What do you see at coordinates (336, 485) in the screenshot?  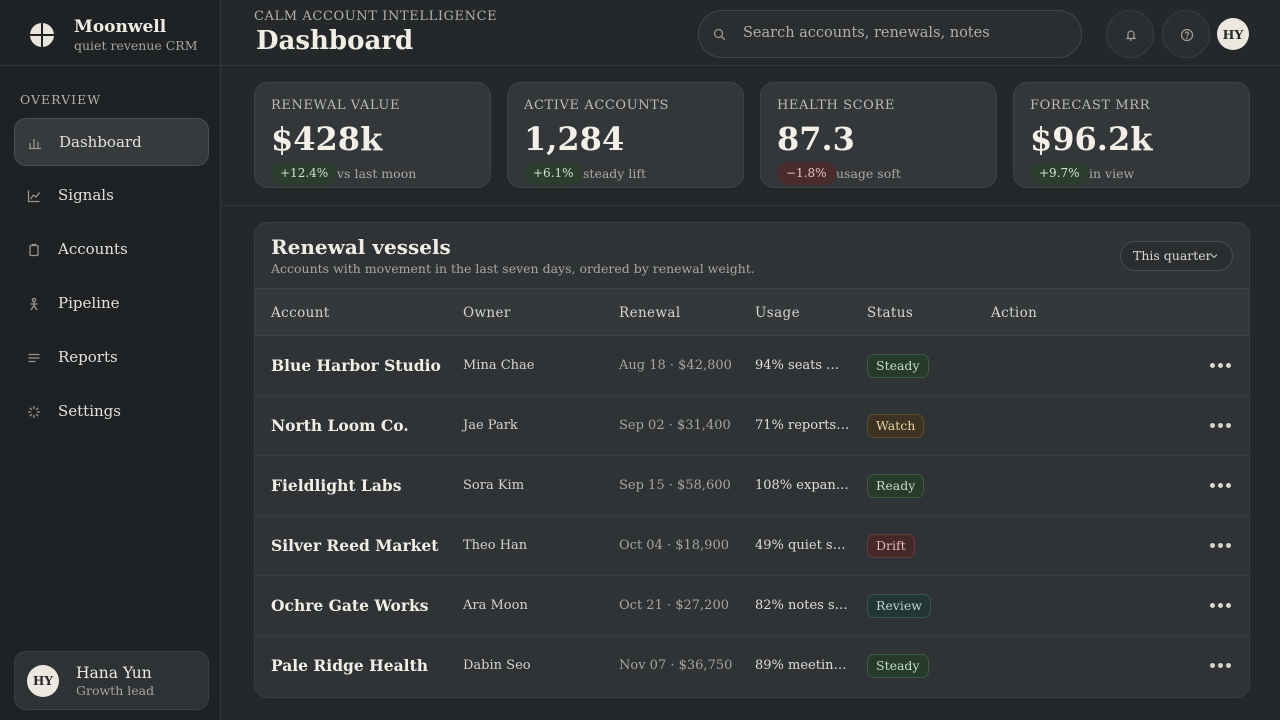 I see `account-name: Fieldlight Labs` at bounding box center [336, 485].